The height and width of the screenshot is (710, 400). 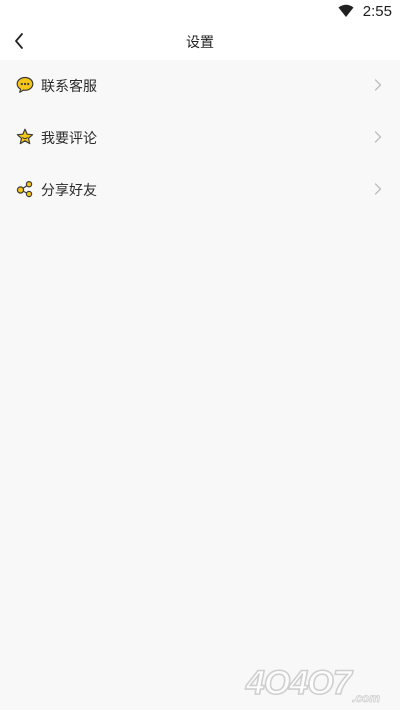 What do you see at coordinates (25, 136) in the screenshot?
I see `star-icon` at bounding box center [25, 136].